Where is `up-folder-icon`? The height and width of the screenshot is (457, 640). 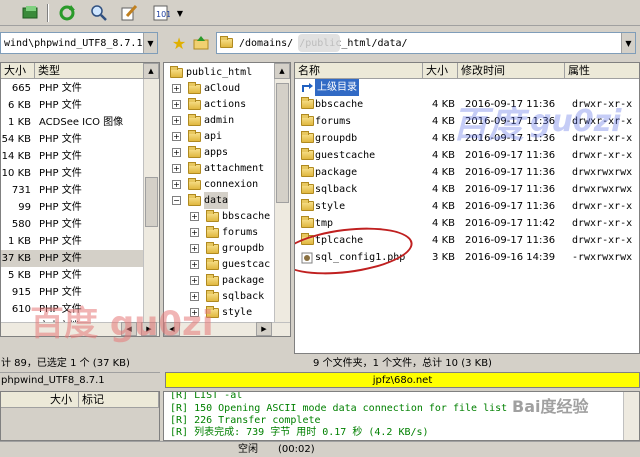 up-folder-icon is located at coordinates (201, 43).